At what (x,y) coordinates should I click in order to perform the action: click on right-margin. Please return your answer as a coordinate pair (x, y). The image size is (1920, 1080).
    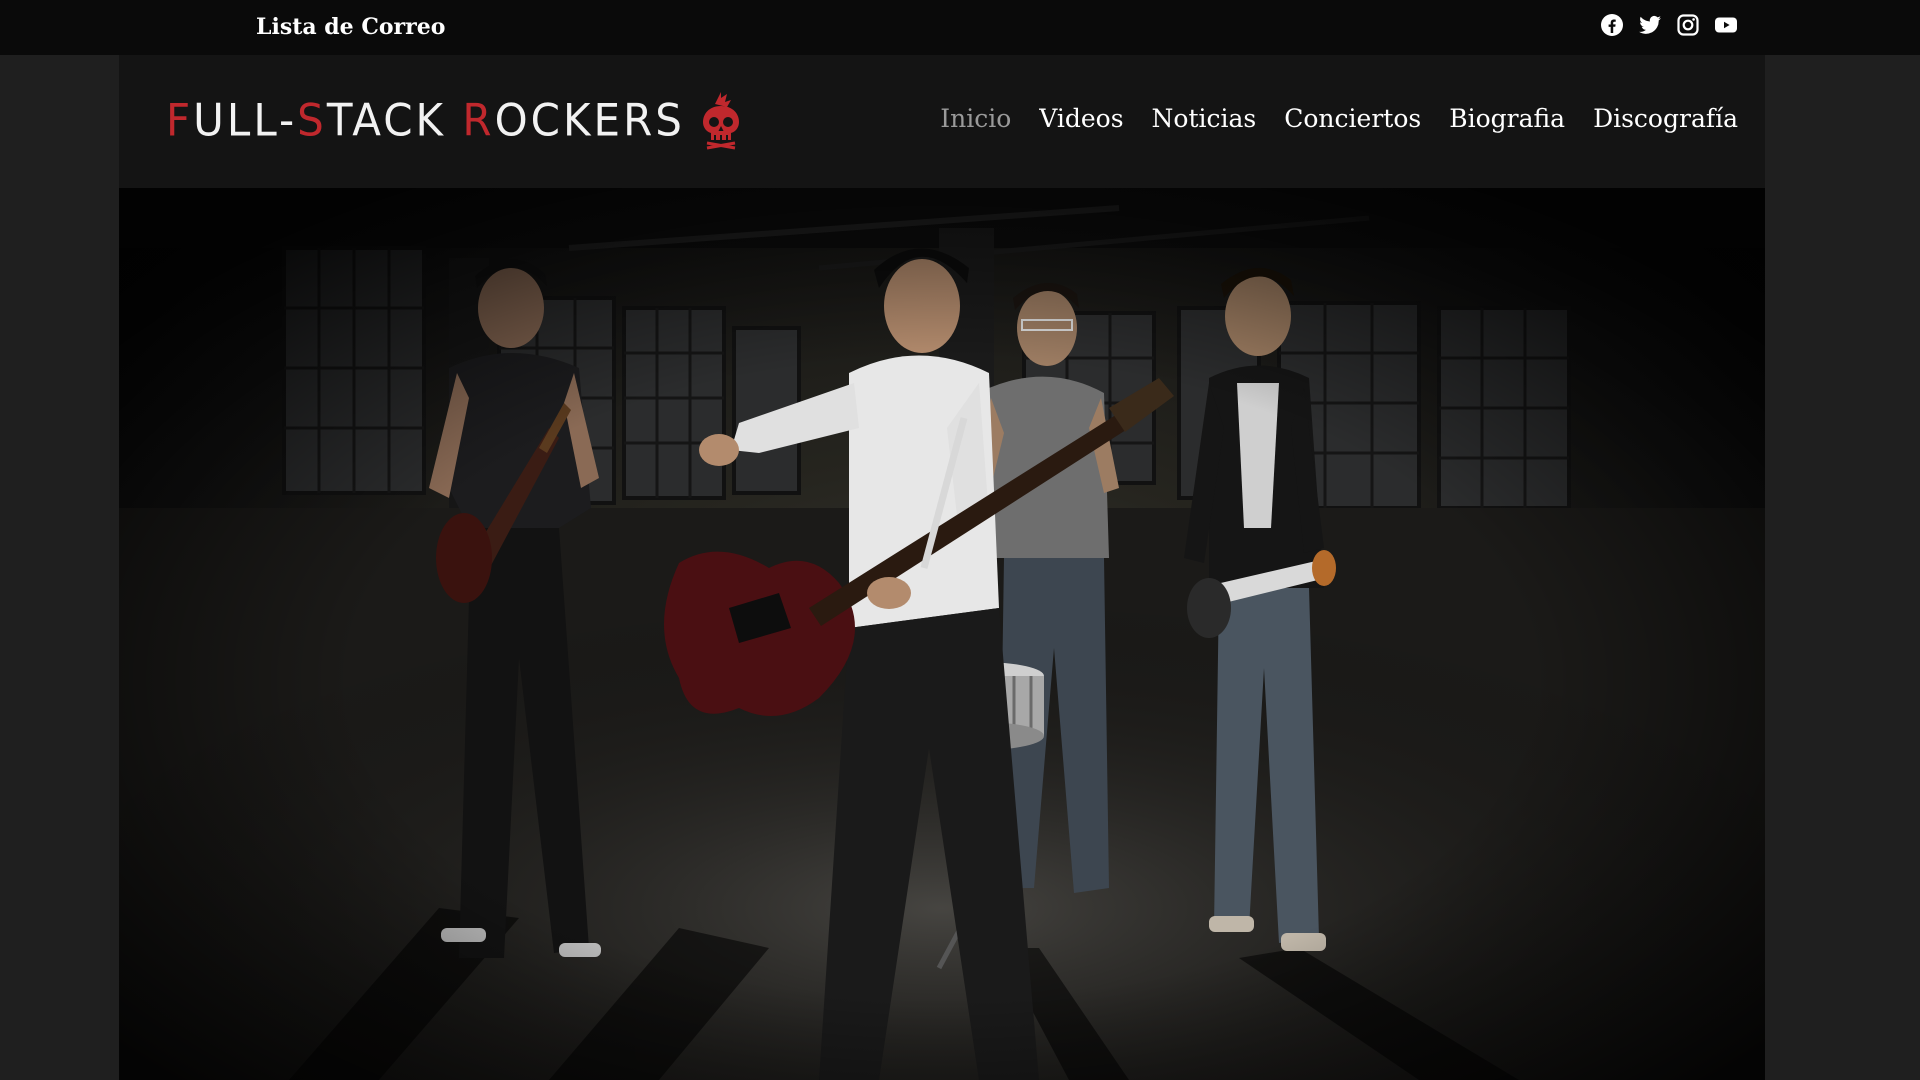
    Looking at the image, I should click on (1842, 567).